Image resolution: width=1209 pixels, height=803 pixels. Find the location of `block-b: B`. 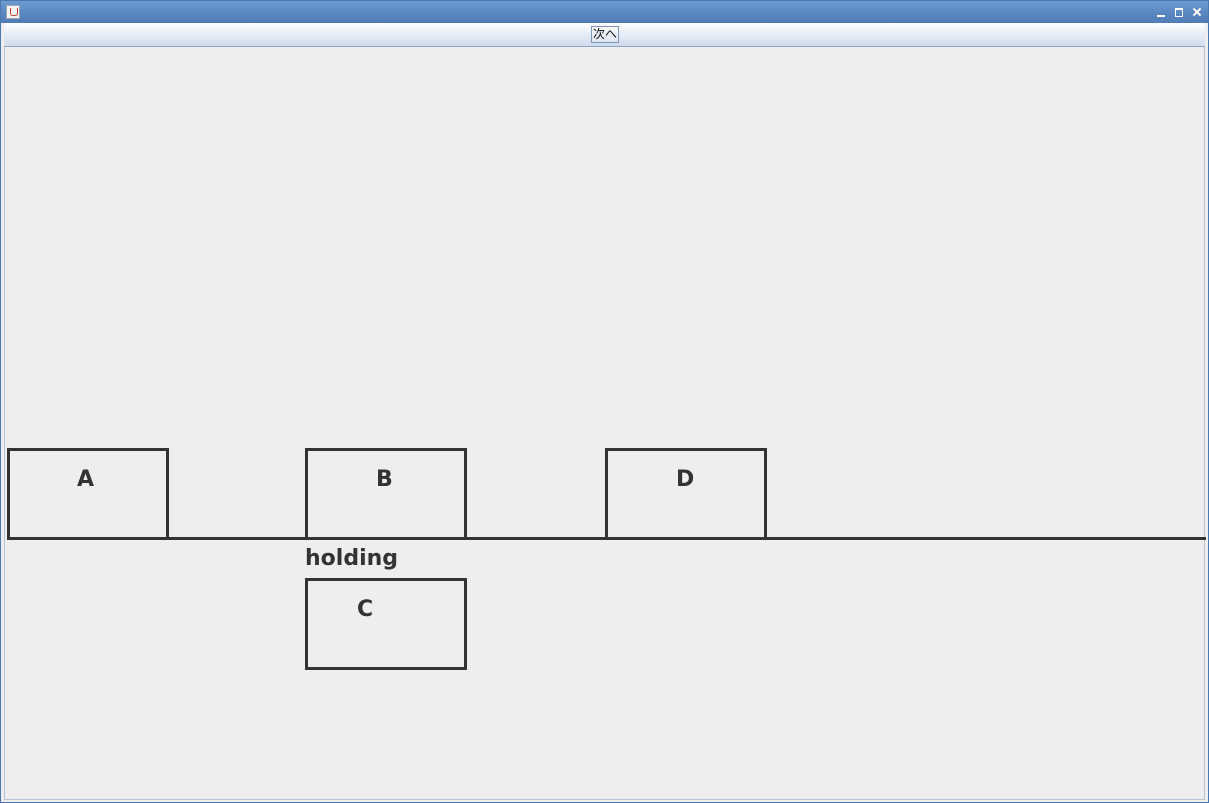

block-b: B is located at coordinates (386, 494).